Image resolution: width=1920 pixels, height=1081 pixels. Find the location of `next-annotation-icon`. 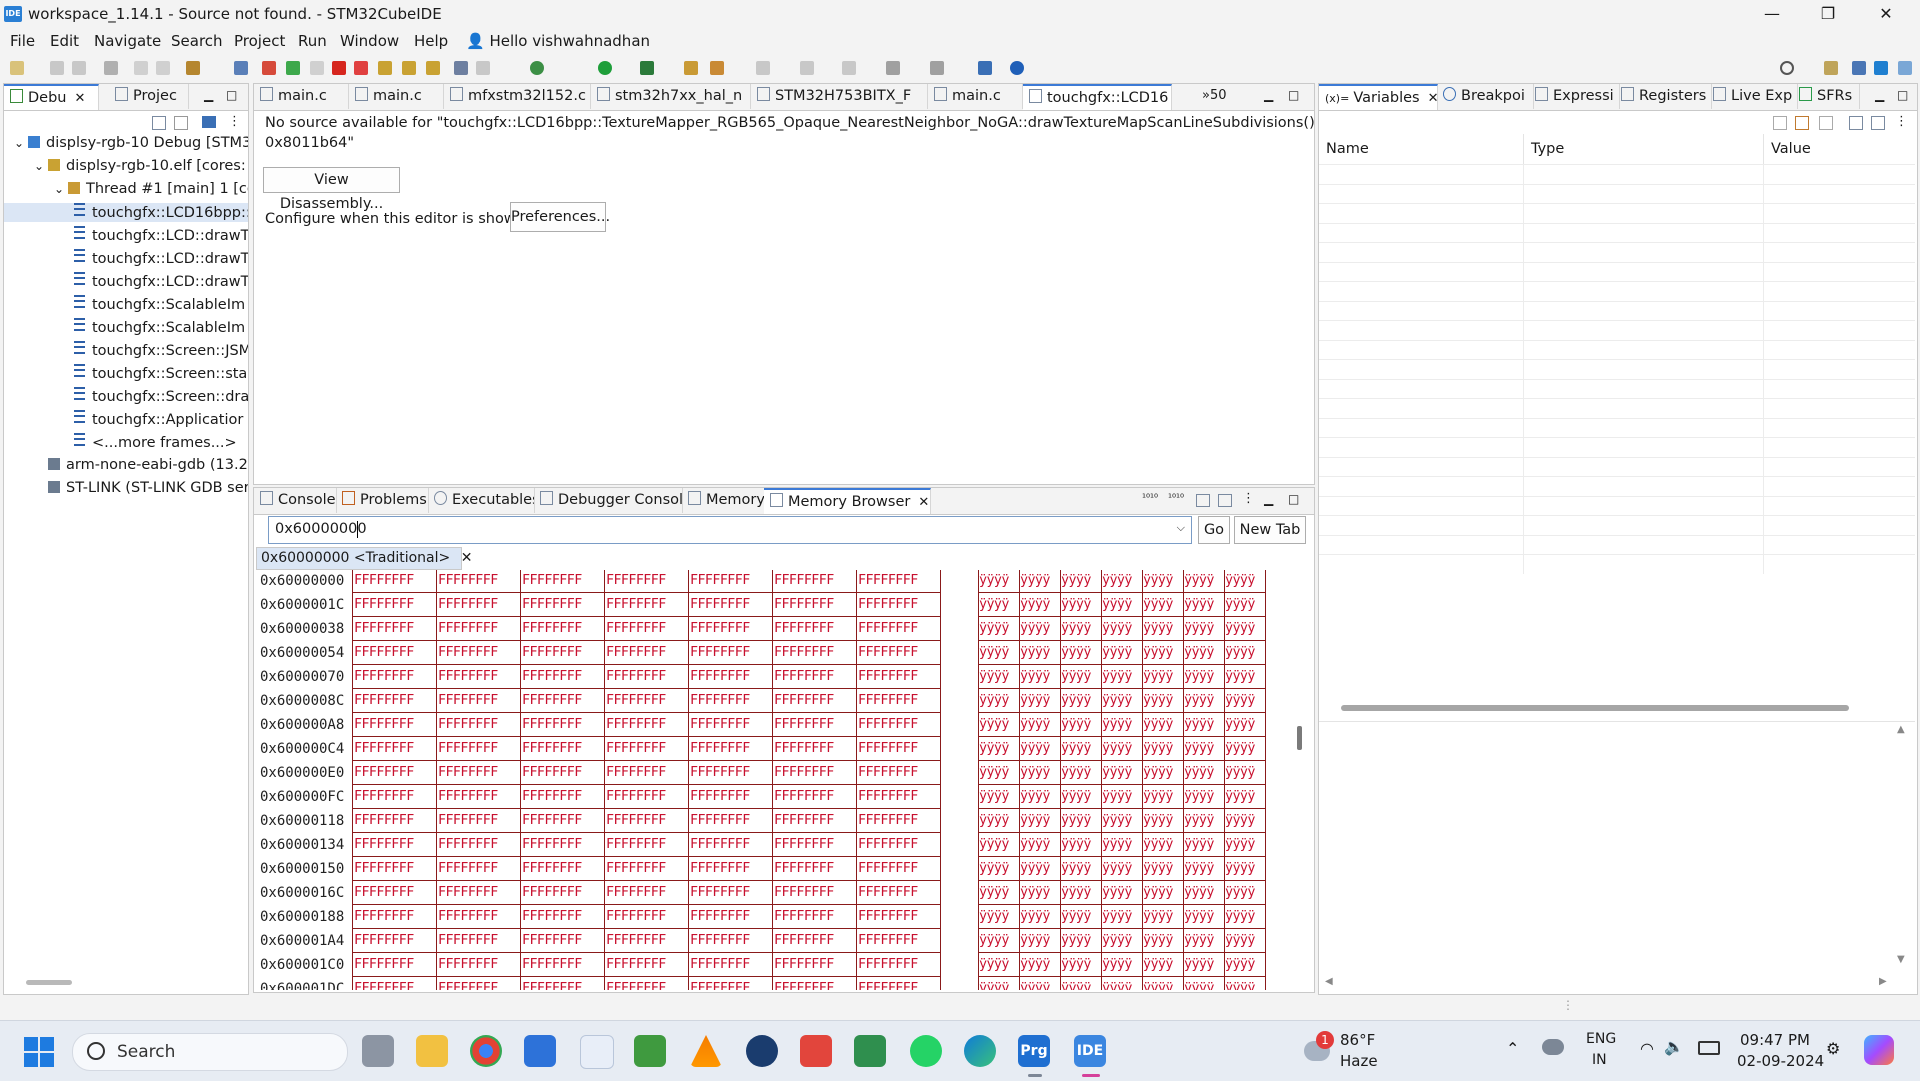

next-annotation-icon is located at coordinates (763, 68).